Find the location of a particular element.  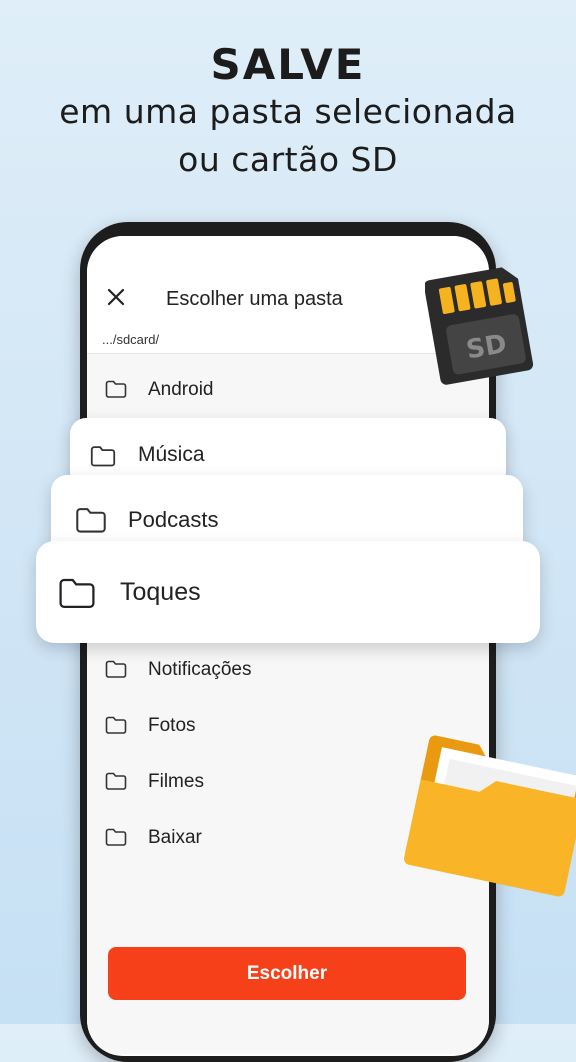

current-path: .../sdcard/ is located at coordinates (131, 339).